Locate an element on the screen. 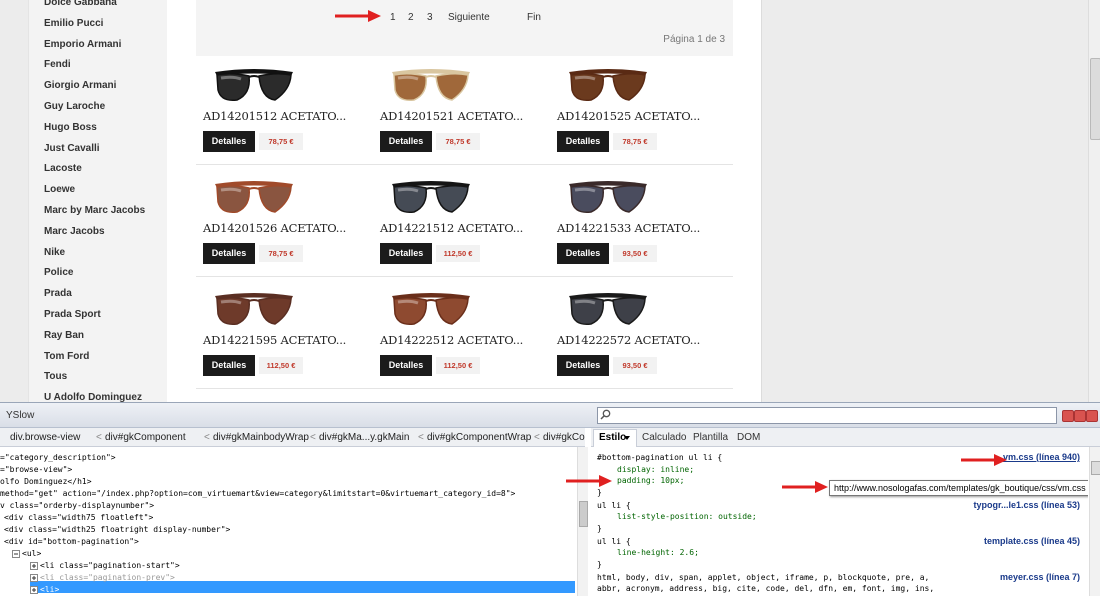  brand-link: Just Cavalli is located at coordinates (72, 148).